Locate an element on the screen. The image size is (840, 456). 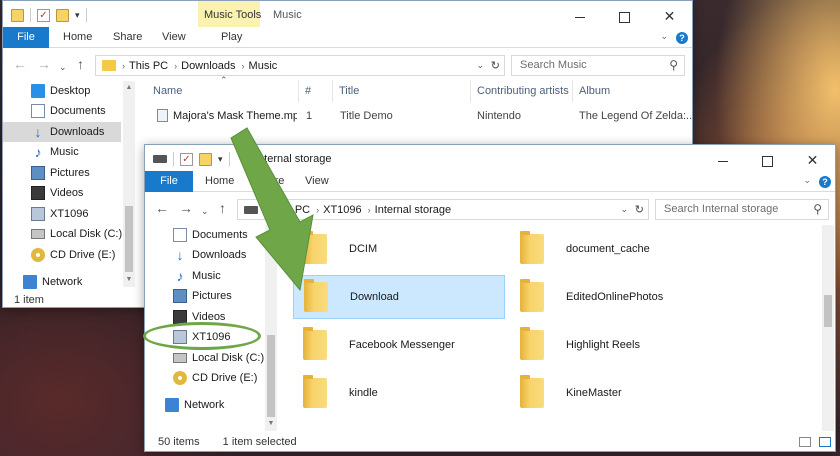
folder-item-dcim: DCIM is located at coordinates (399, 249).